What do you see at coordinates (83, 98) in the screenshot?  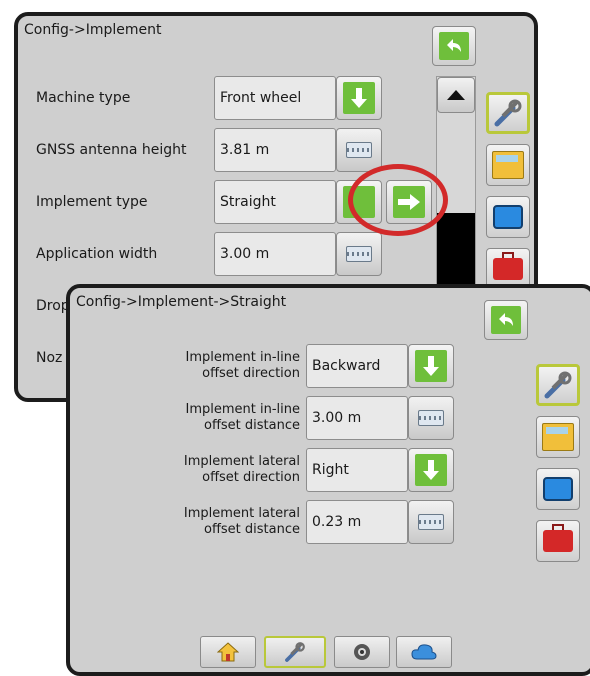 I see `machine-type-label: Machine type` at bounding box center [83, 98].